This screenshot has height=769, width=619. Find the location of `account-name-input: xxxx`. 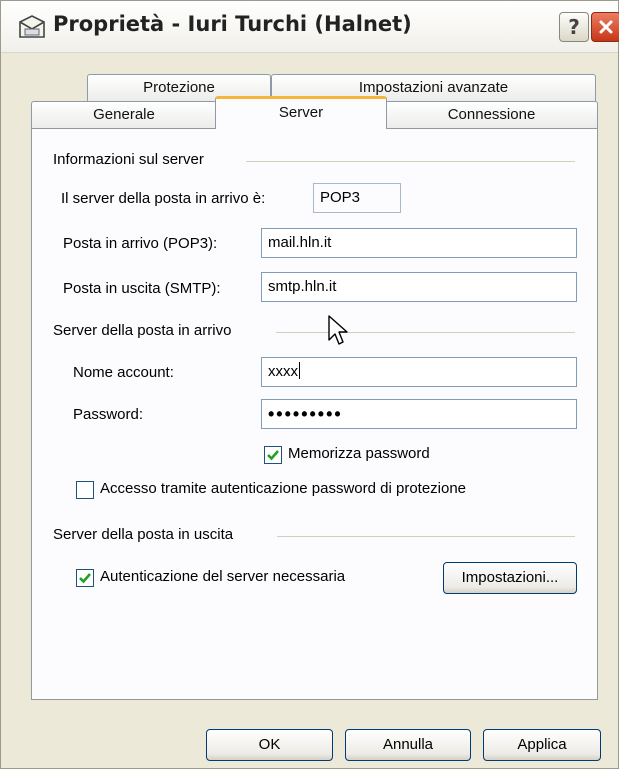

account-name-input: xxxx is located at coordinates (419, 372).